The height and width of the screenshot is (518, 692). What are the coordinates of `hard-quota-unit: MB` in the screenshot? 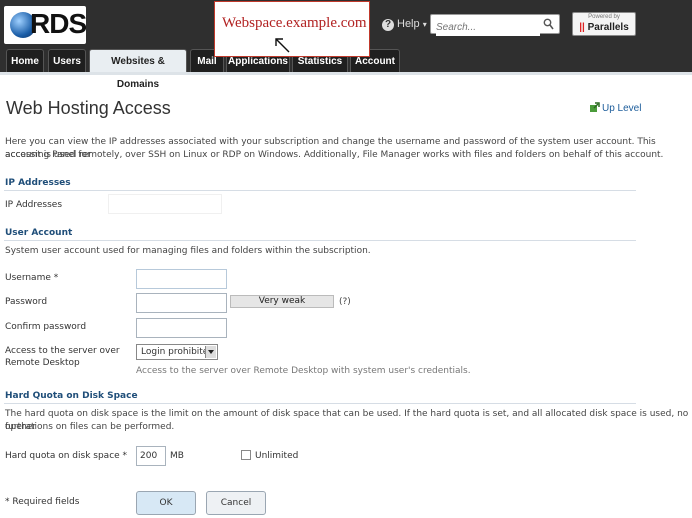 It's located at (177, 456).